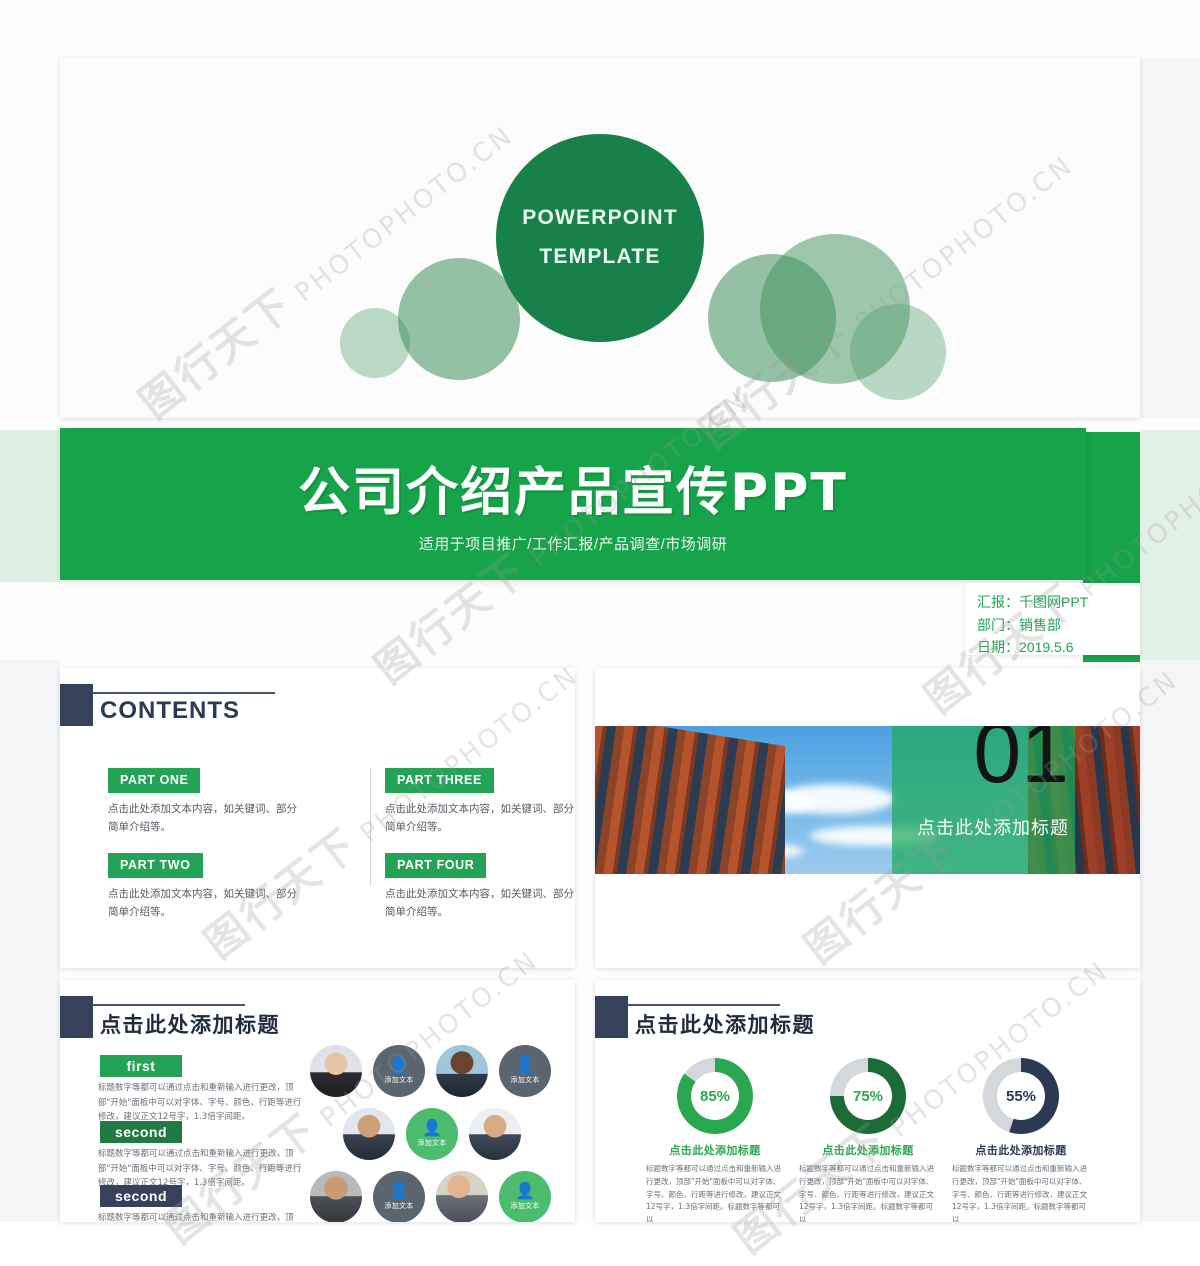  Describe the element at coordinates (1170, 238) in the screenshot. I see `ghost-strip-right-top` at that location.